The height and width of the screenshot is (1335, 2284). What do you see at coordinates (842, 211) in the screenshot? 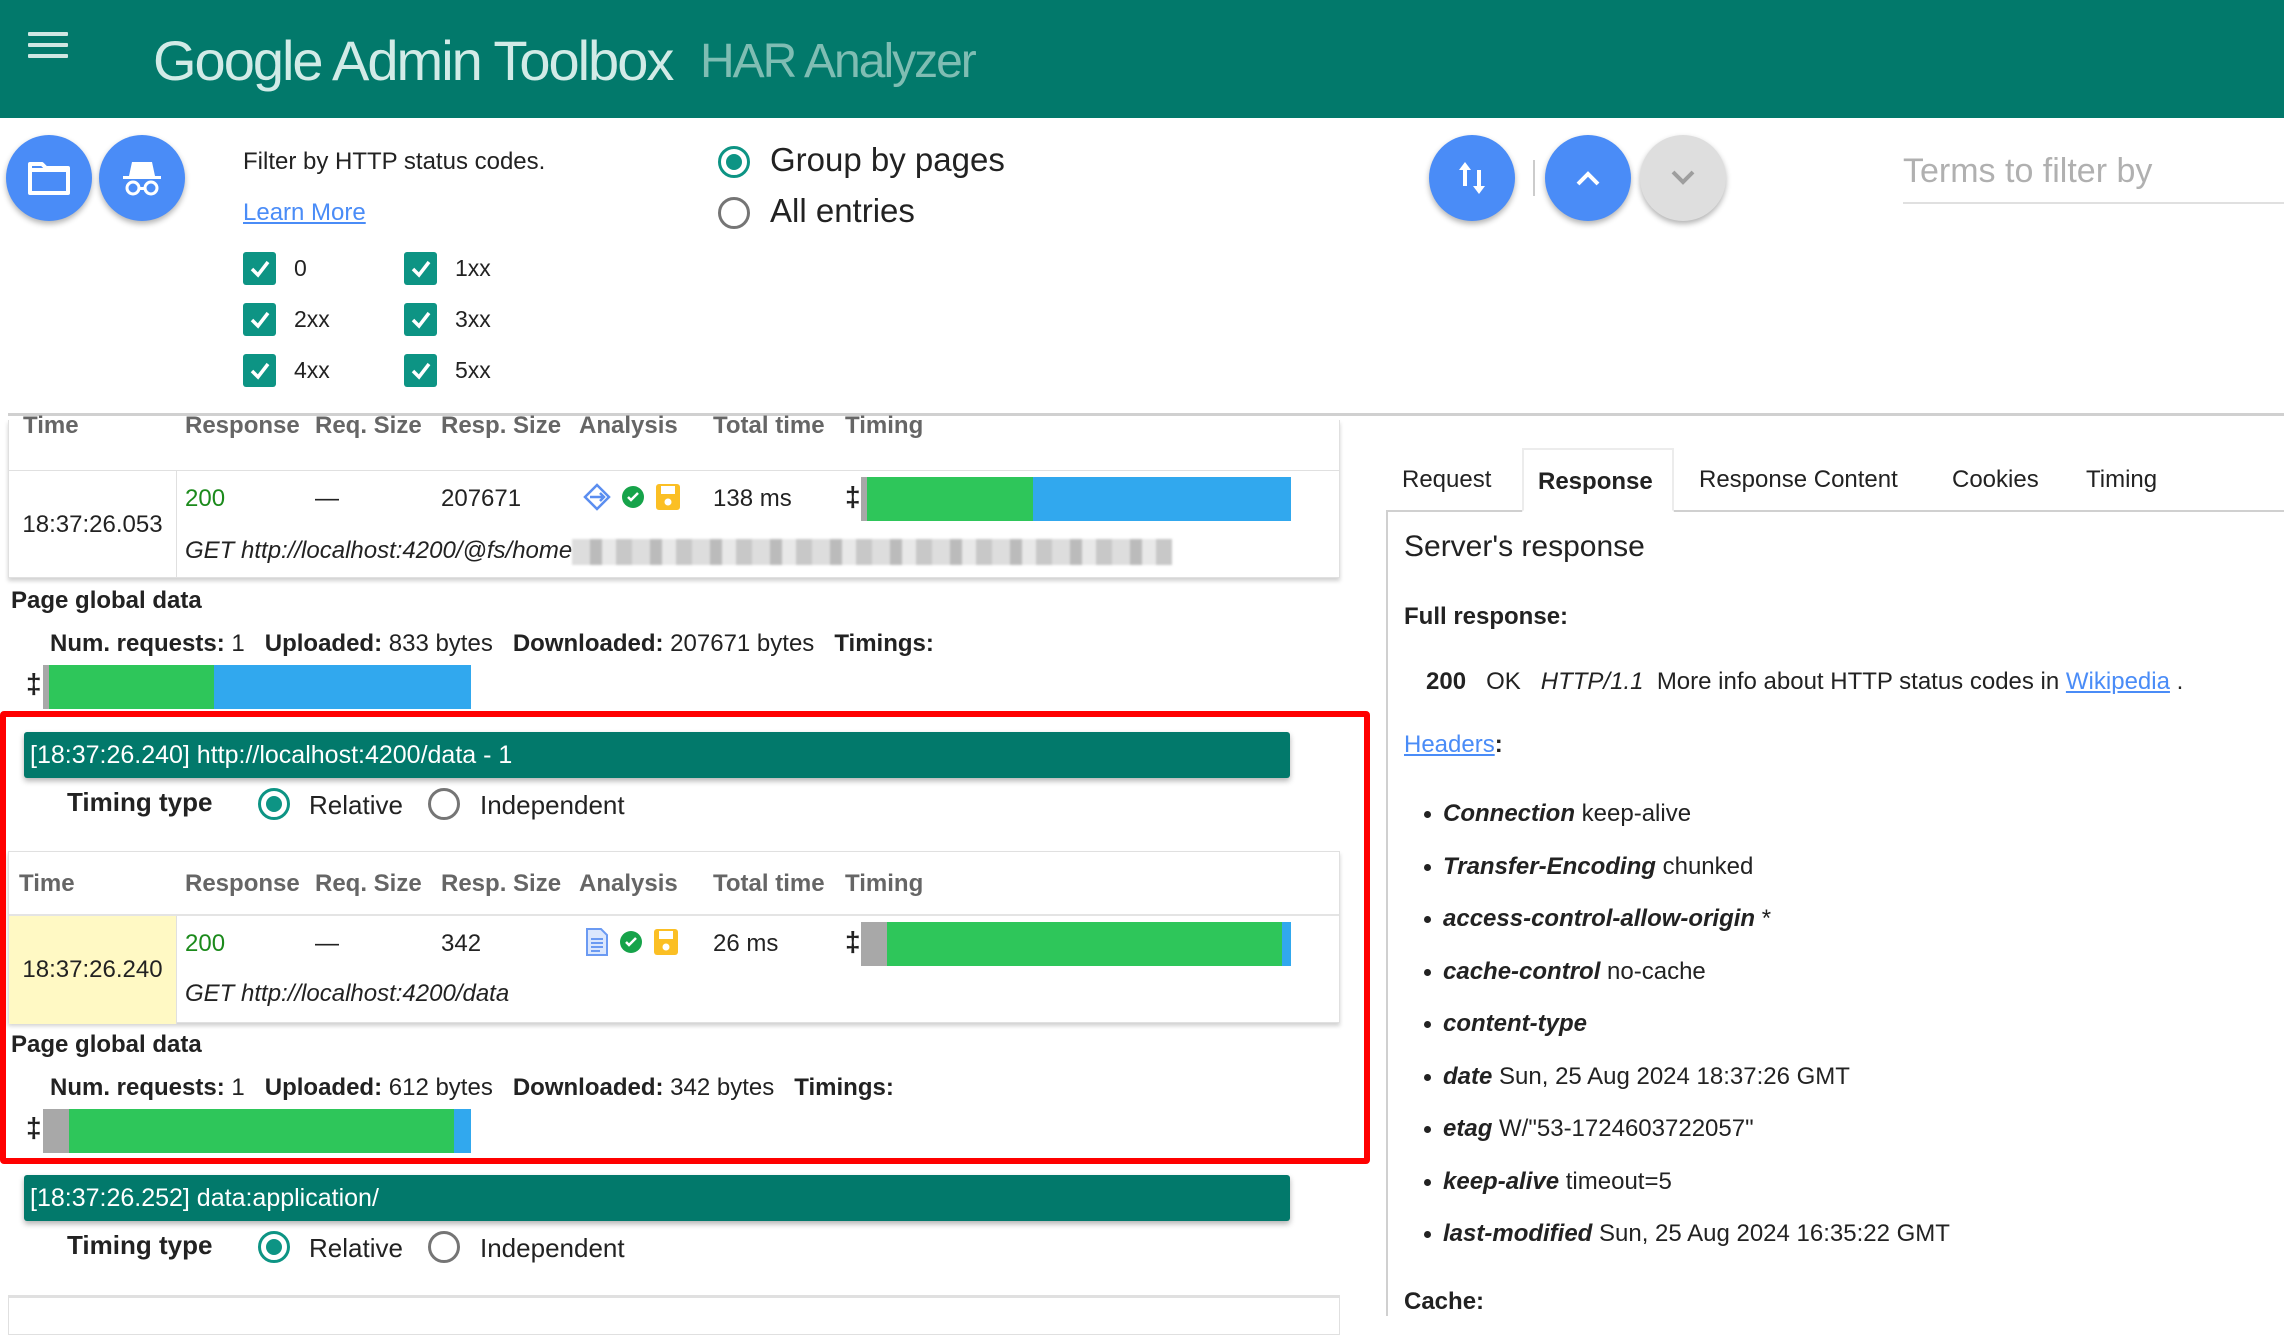
I see `all-entries-label: All entries` at bounding box center [842, 211].